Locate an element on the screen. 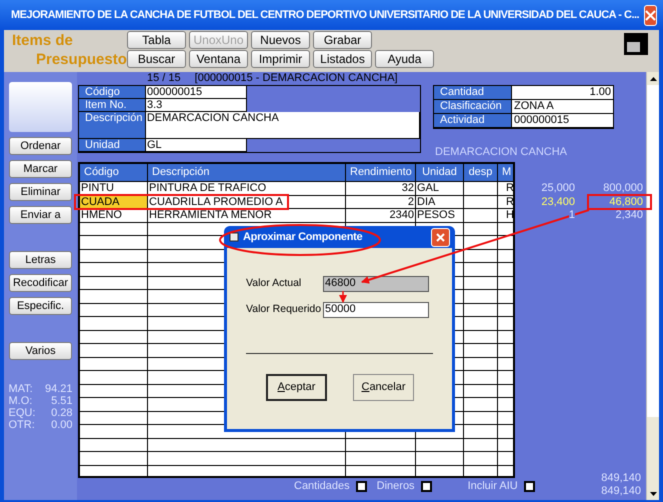  column-header: M is located at coordinates (505, 172).